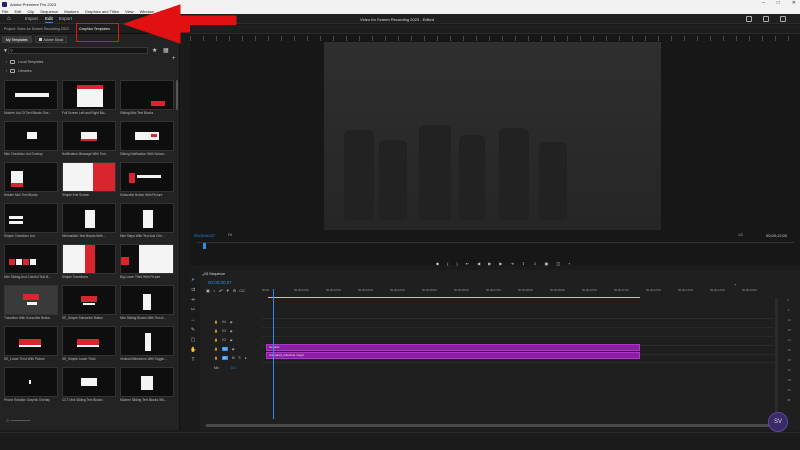 This screenshot has width=800, height=450. I want to click on menu-graphics: Graphics and Titles, so click(102, 11).